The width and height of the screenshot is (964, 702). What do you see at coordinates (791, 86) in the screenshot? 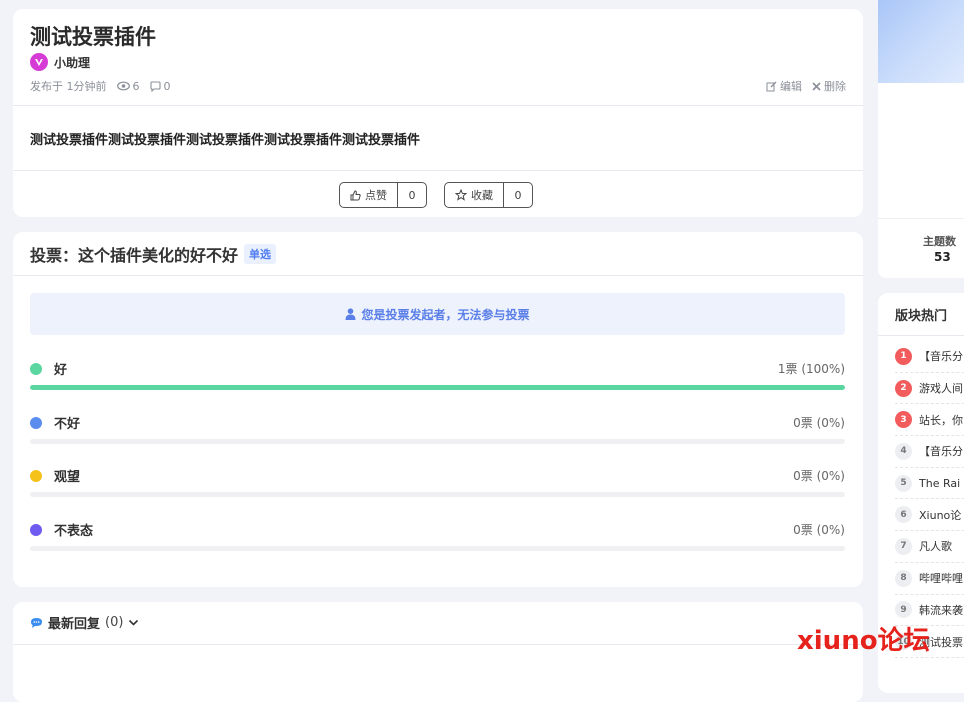
I see `edit-label: 编辑` at bounding box center [791, 86].